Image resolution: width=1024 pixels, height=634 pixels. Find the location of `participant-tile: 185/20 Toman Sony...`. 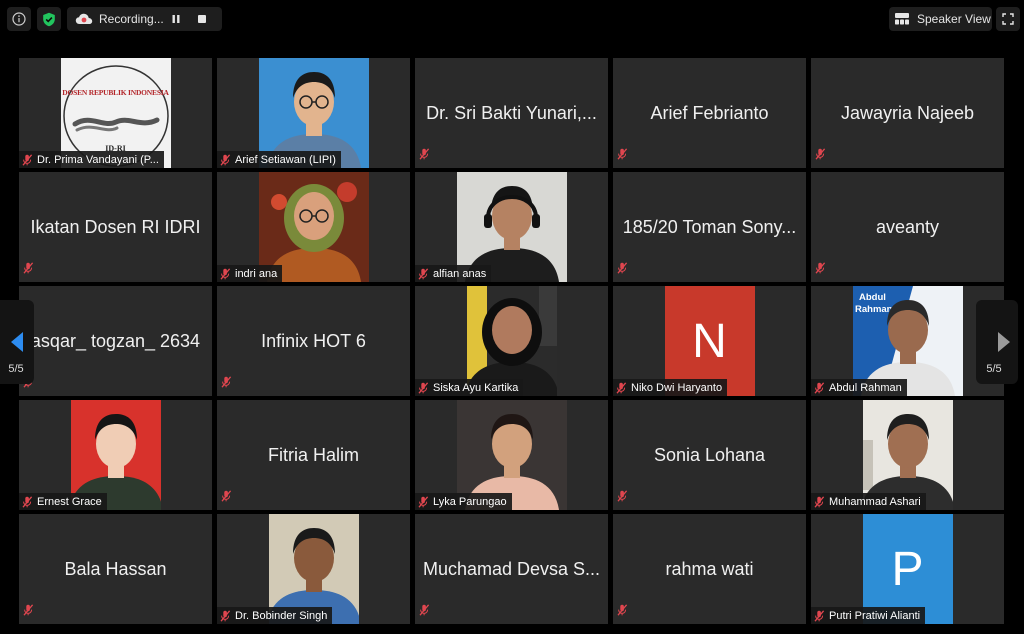

participant-tile: 185/20 Toman Sony... is located at coordinates (709, 227).